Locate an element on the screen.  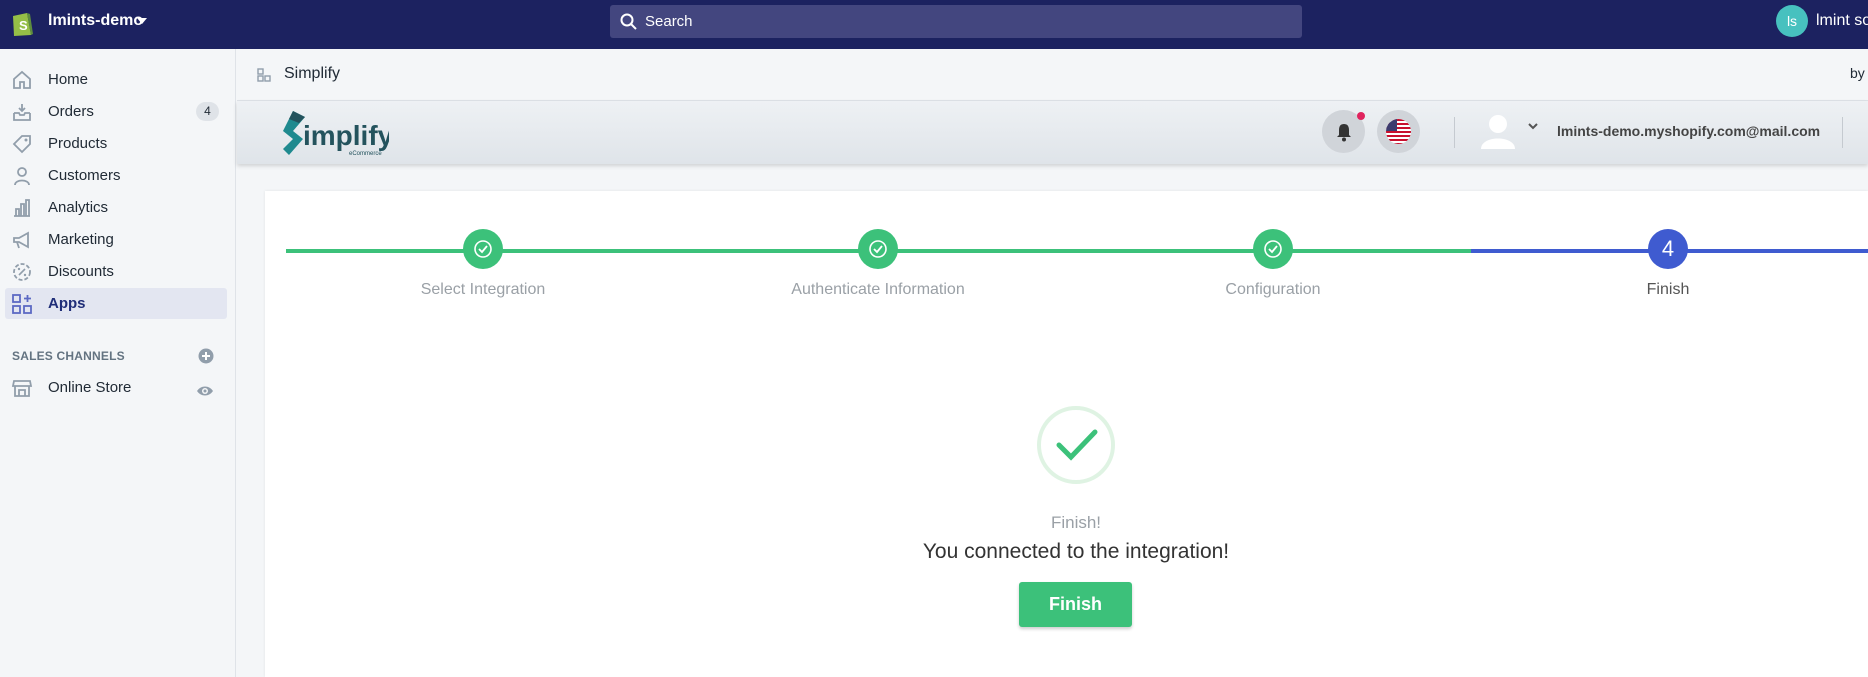
sidebar-item-home: Home is located at coordinates (116, 79).